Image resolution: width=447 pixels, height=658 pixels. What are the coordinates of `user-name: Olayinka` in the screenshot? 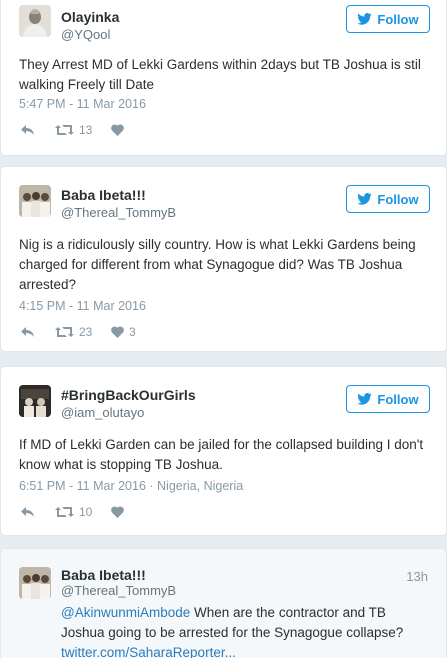 It's located at (90, 17).